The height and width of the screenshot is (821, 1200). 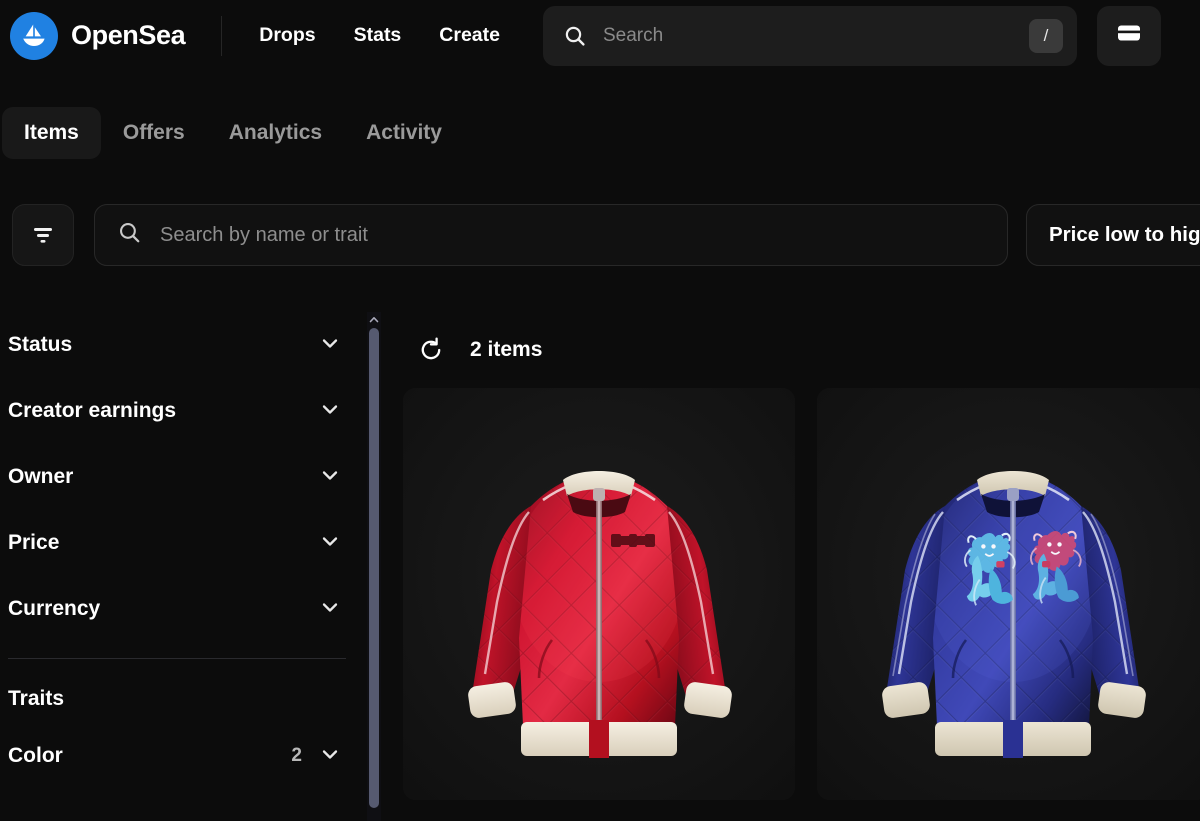 I want to click on filter-group-label: Owner, so click(x=41, y=476).